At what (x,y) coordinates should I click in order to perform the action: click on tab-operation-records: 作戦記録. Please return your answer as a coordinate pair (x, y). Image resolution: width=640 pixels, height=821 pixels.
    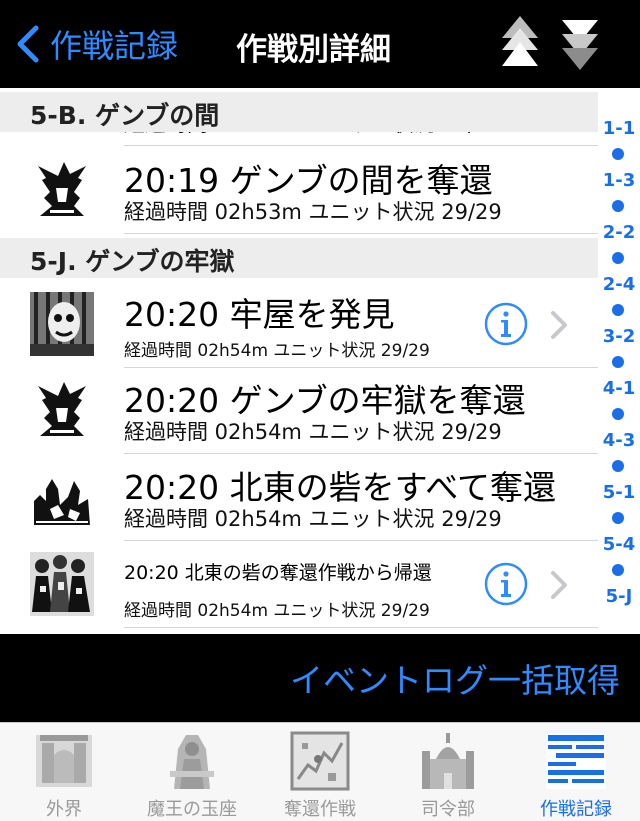
    Looking at the image, I should click on (576, 772).